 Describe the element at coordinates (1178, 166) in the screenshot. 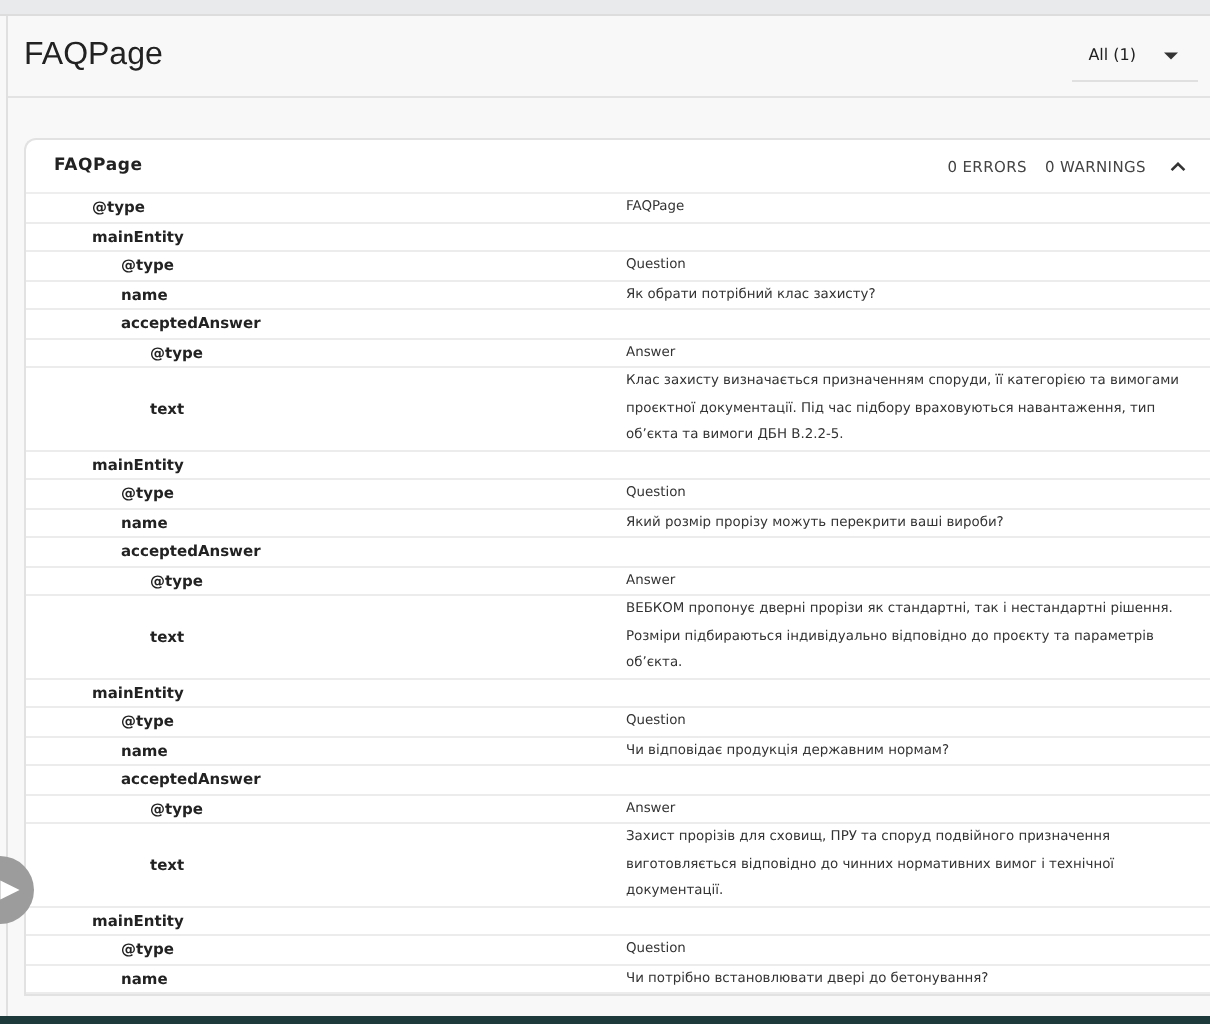

I see `chevron-icon` at that location.